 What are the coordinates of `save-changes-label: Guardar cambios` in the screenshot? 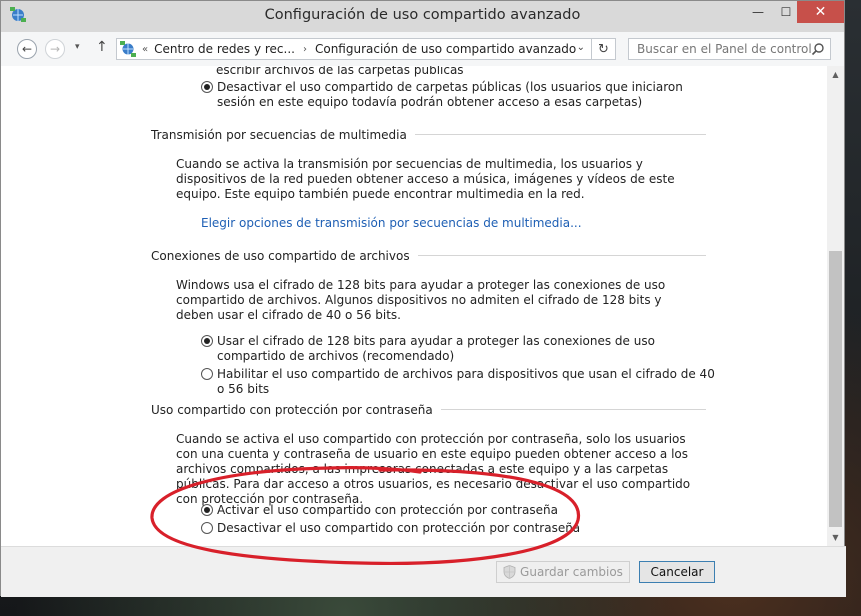 It's located at (571, 572).